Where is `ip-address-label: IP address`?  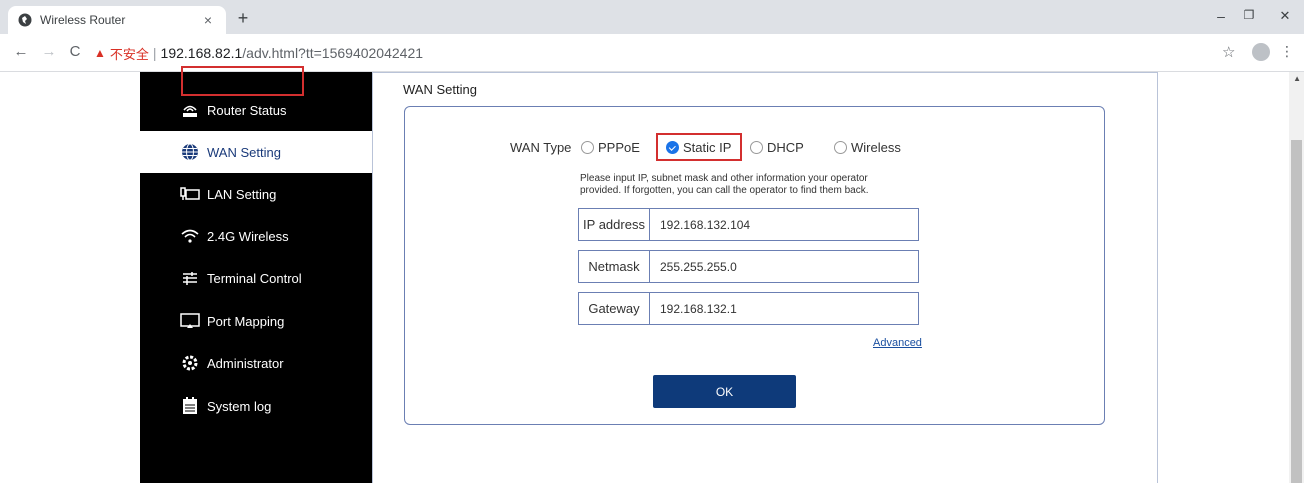
ip-address-label: IP address is located at coordinates (614, 224).